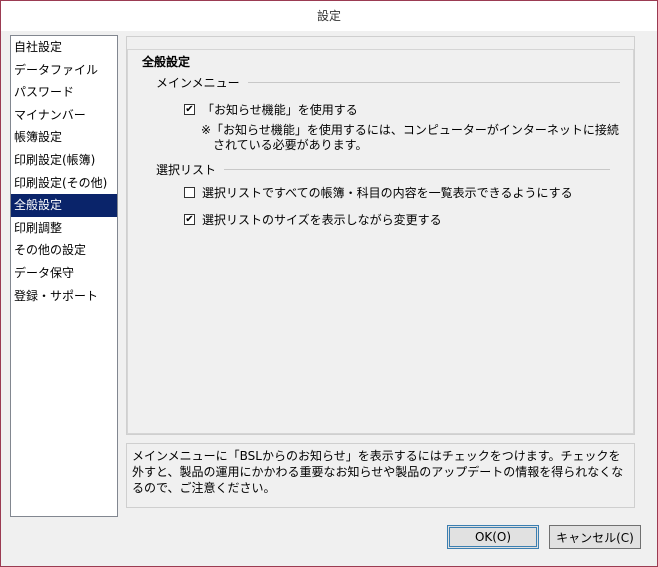 This screenshot has width=658, height=567. I want to click on show-all-ledgers-label: 選択リストですべての帳簿・科目の内容を一覧表示できるようにする, so click(387, 192).